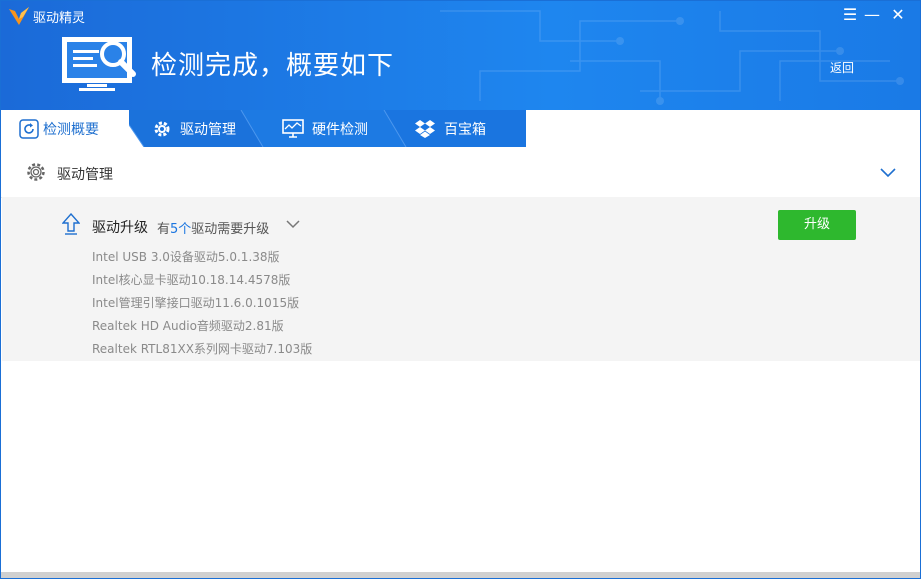 This screenshot has width=921, height=579. Describe the element at coordinates (850, 15) in the screenshot. I see `menu-button: ☰` at that location.